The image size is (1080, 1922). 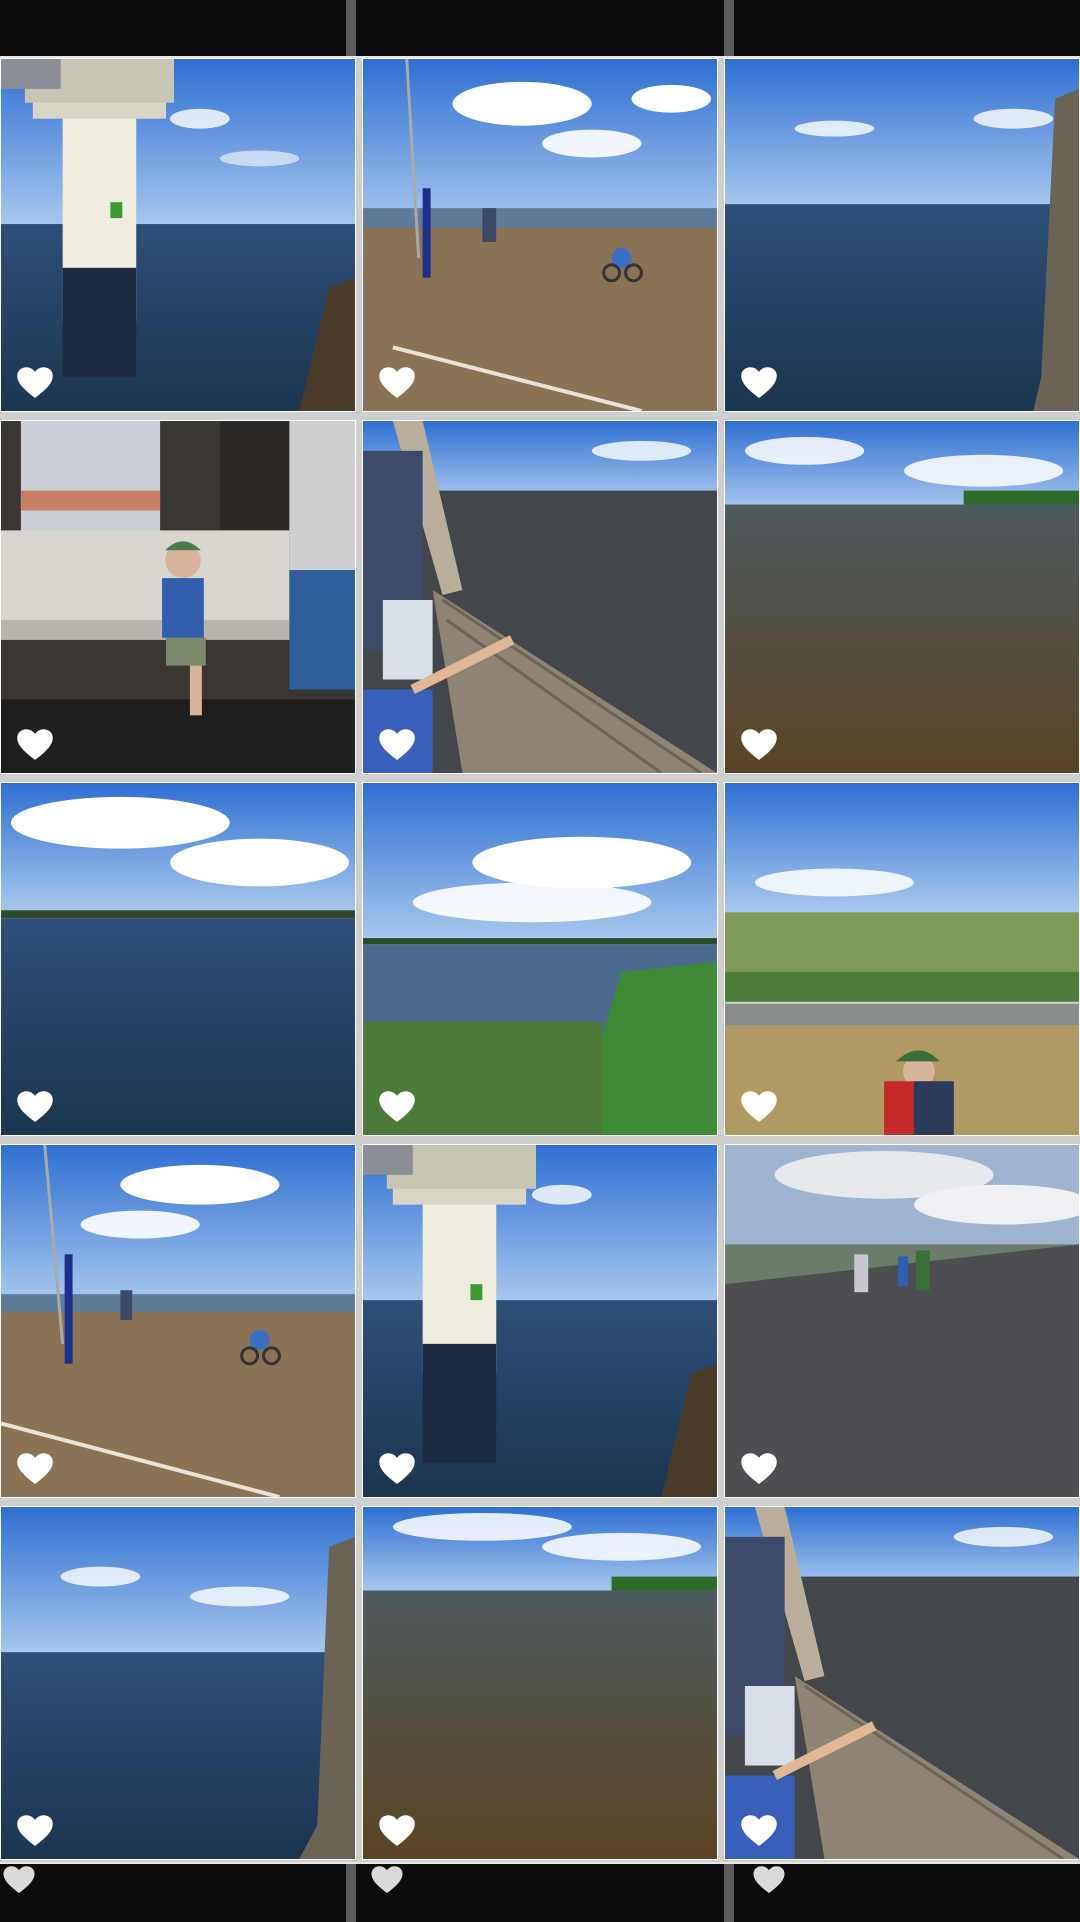 I want to click on next-row-strip, so click(x=540, y=1892).